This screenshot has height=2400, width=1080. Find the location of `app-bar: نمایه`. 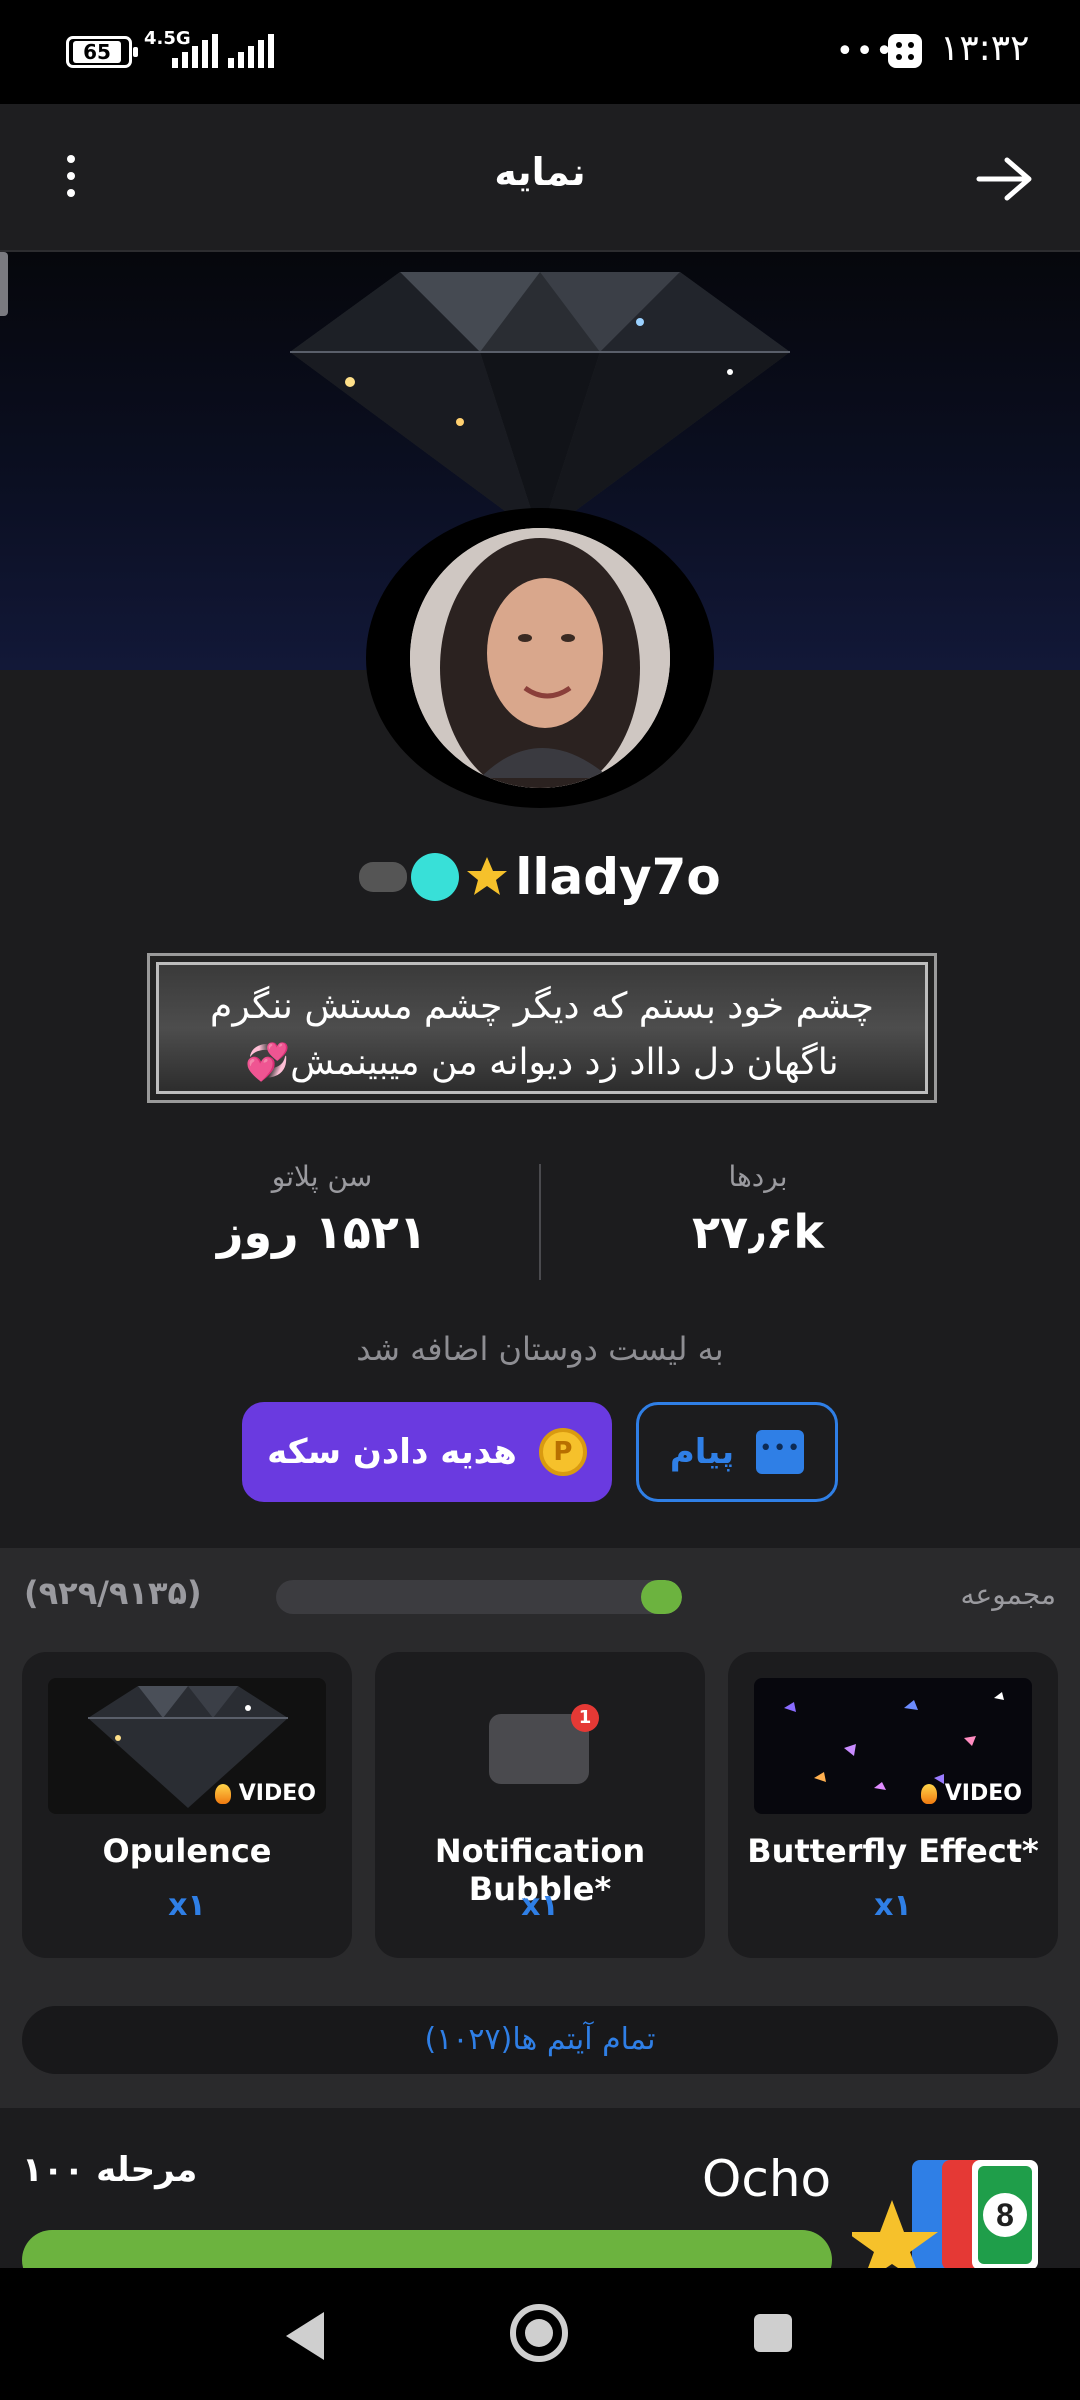

app-bar: نمایه is located at coordinates (540, 178).